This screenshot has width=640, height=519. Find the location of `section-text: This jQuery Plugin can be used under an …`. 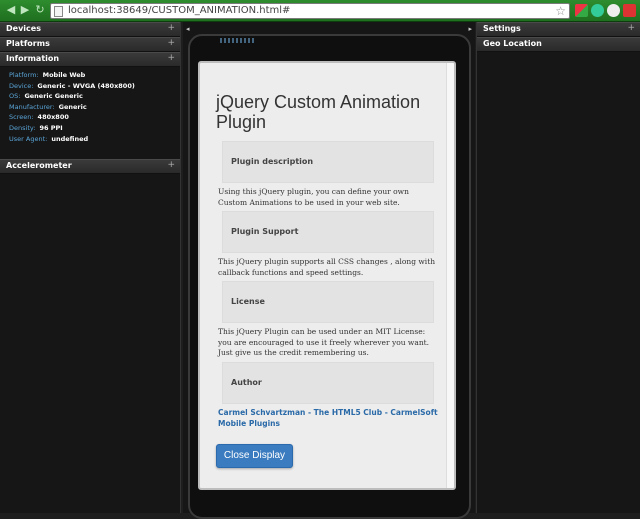

section-text: This jQuery Plugin can be used under an … is located at coordinates (324, 342).